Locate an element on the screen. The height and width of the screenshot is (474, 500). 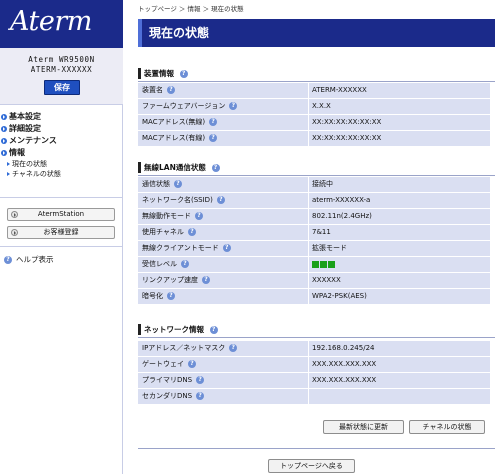
table-row: ファームウェアバージョン? X.X.X is located at coordinates (314, 107).